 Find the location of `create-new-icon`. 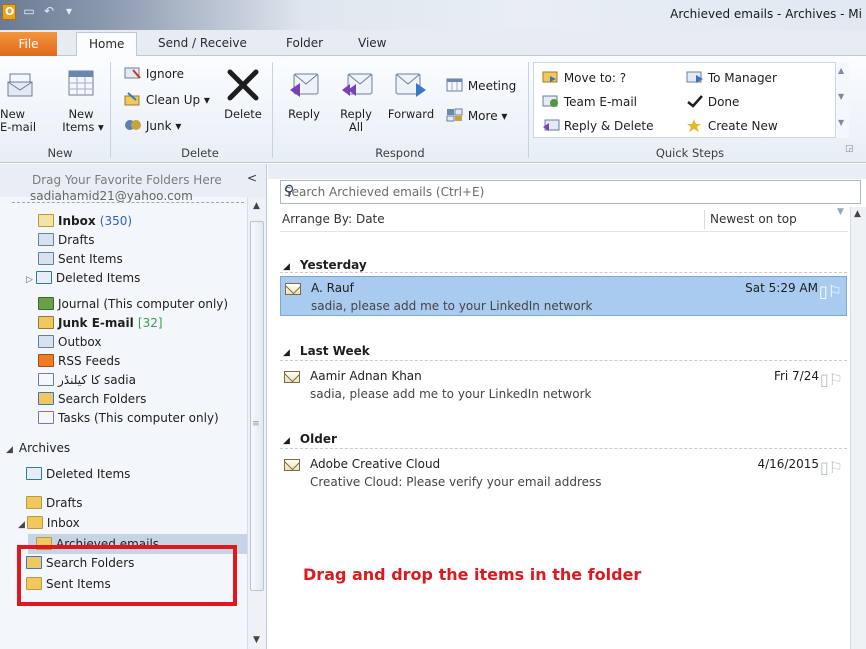

create-new-icon is located at coordinates (694, 125).